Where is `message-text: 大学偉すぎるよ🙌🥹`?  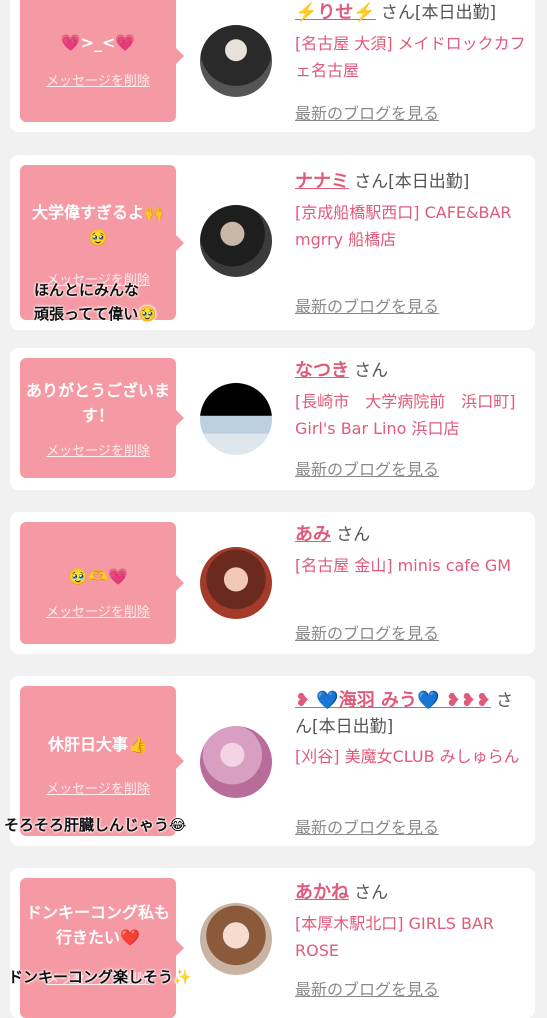 message-text: 大学偉すぎるよ🙌🥹 is located at coordinates (98, 225).